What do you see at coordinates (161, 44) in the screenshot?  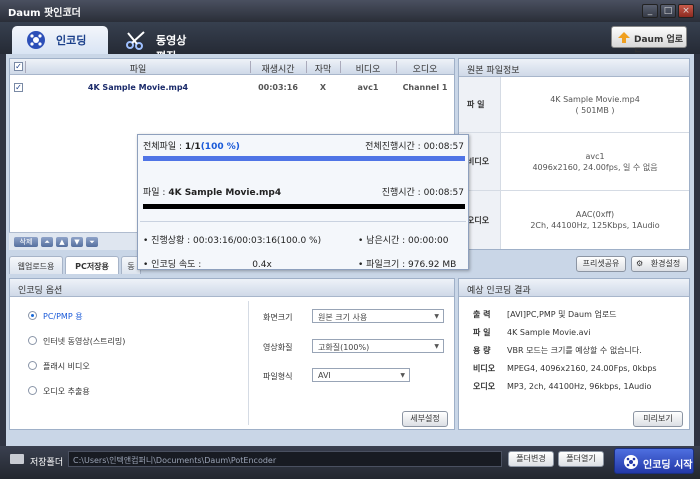 I see `tab-edit: 동영상 편집` at bounding box center [161, 44].